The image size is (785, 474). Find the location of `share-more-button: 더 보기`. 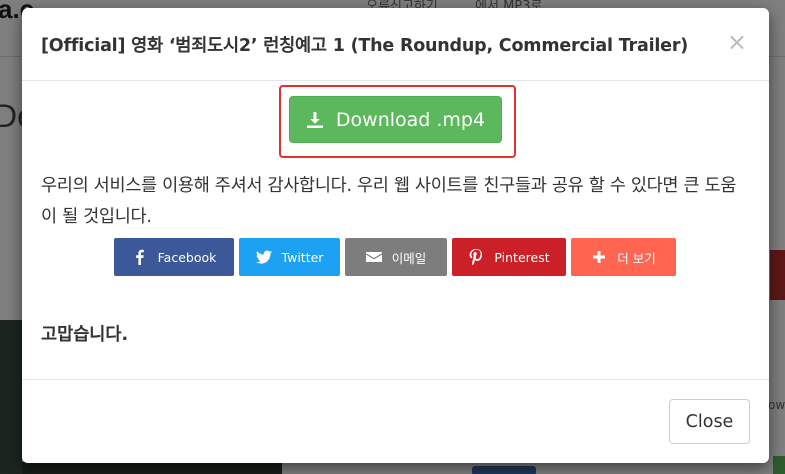

share-more-button: 더 보기 is located at coordinates (623, 257).